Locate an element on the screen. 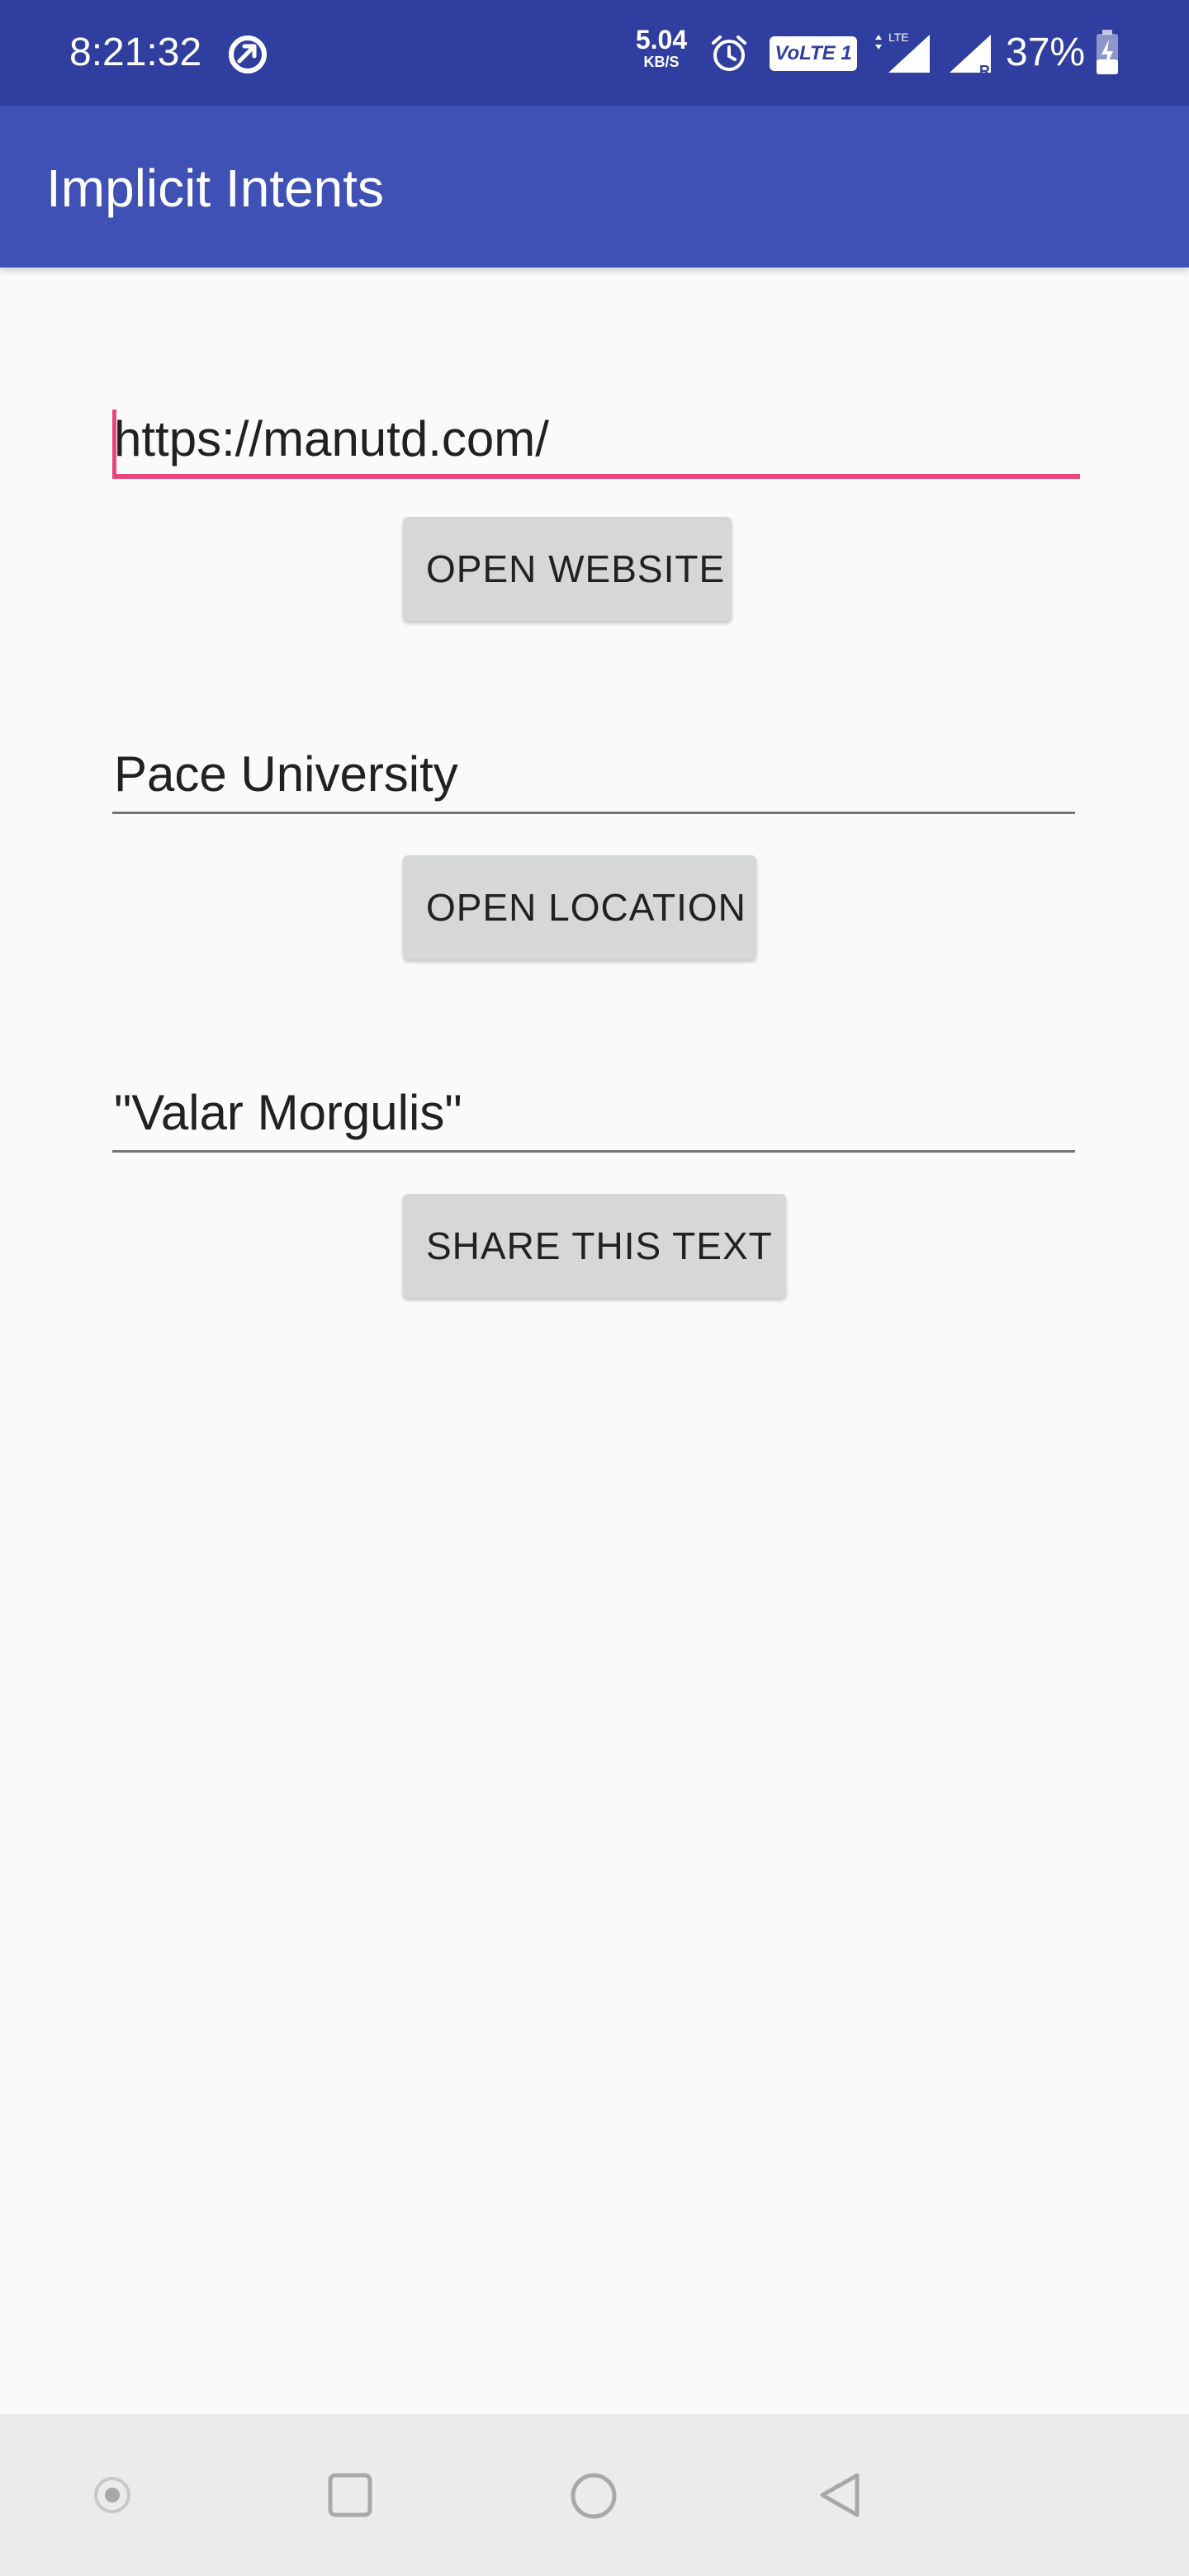 The height and width of the screenshot is (2576, 1189). location-input: Pace University is located at coordinates (593, 773).